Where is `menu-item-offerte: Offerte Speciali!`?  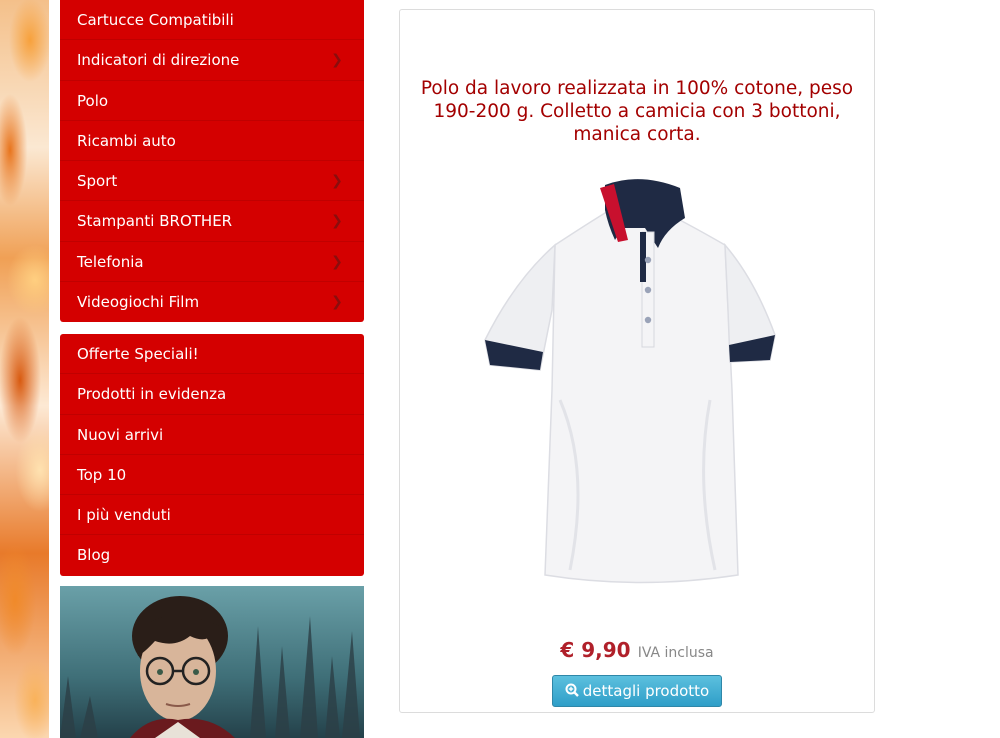
menu-item-offerte: Offerte Speciali! is located at coordinates (212, 354).